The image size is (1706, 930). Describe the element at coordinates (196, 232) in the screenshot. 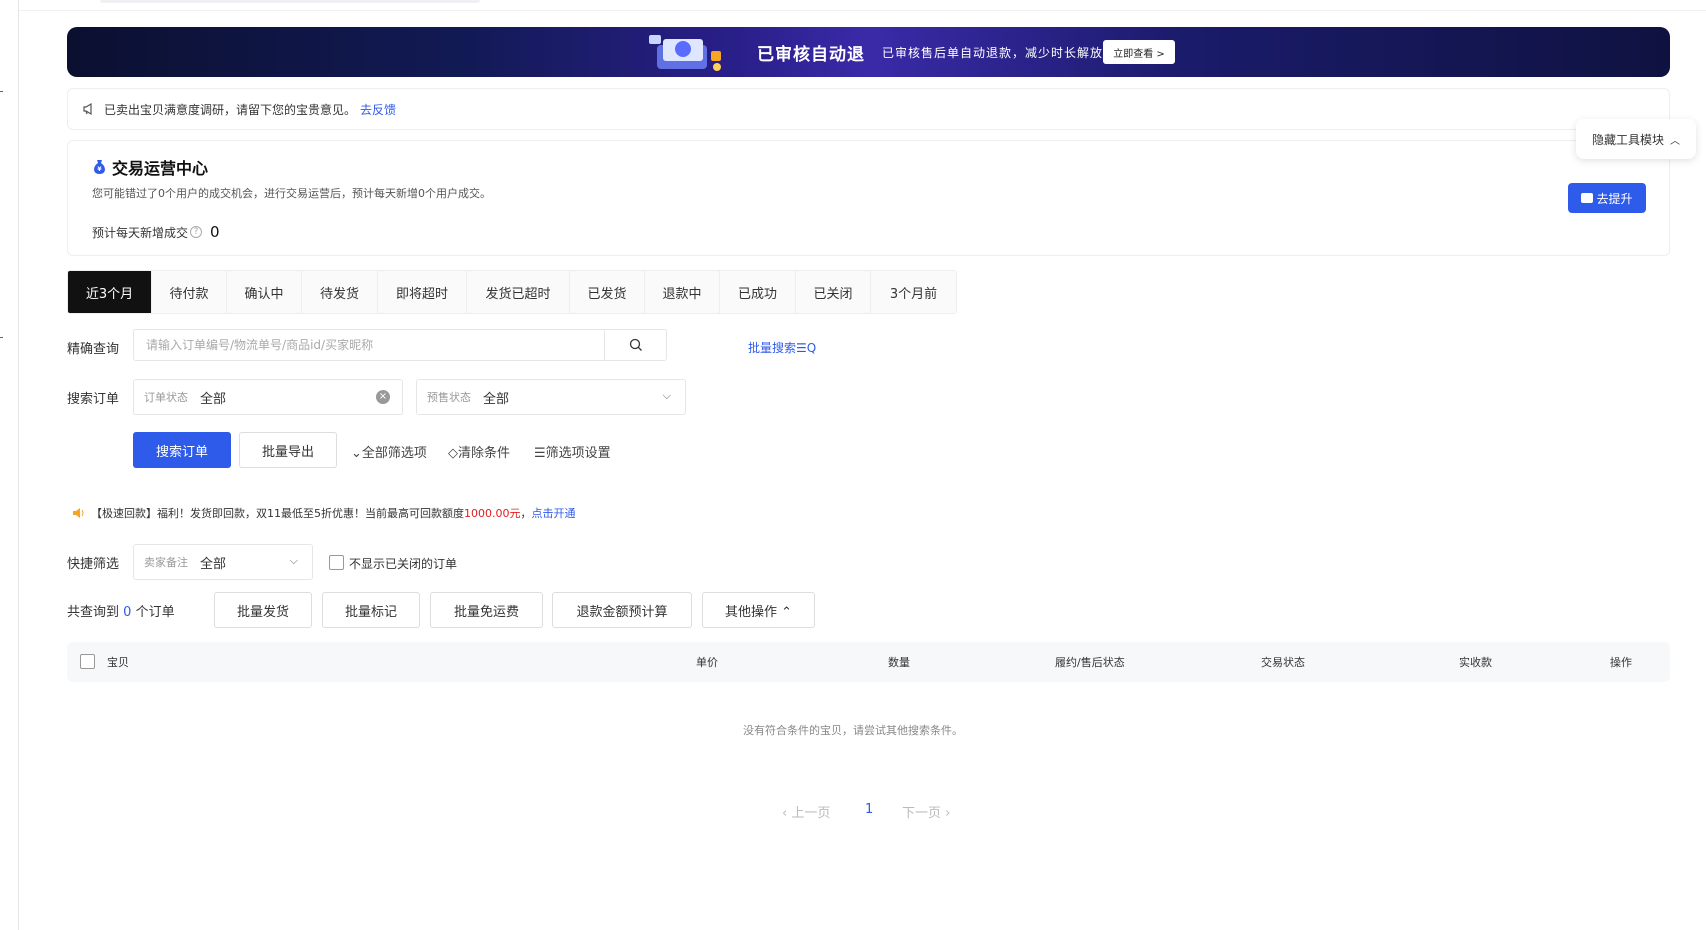

I see `help-icon: ?` at that location.